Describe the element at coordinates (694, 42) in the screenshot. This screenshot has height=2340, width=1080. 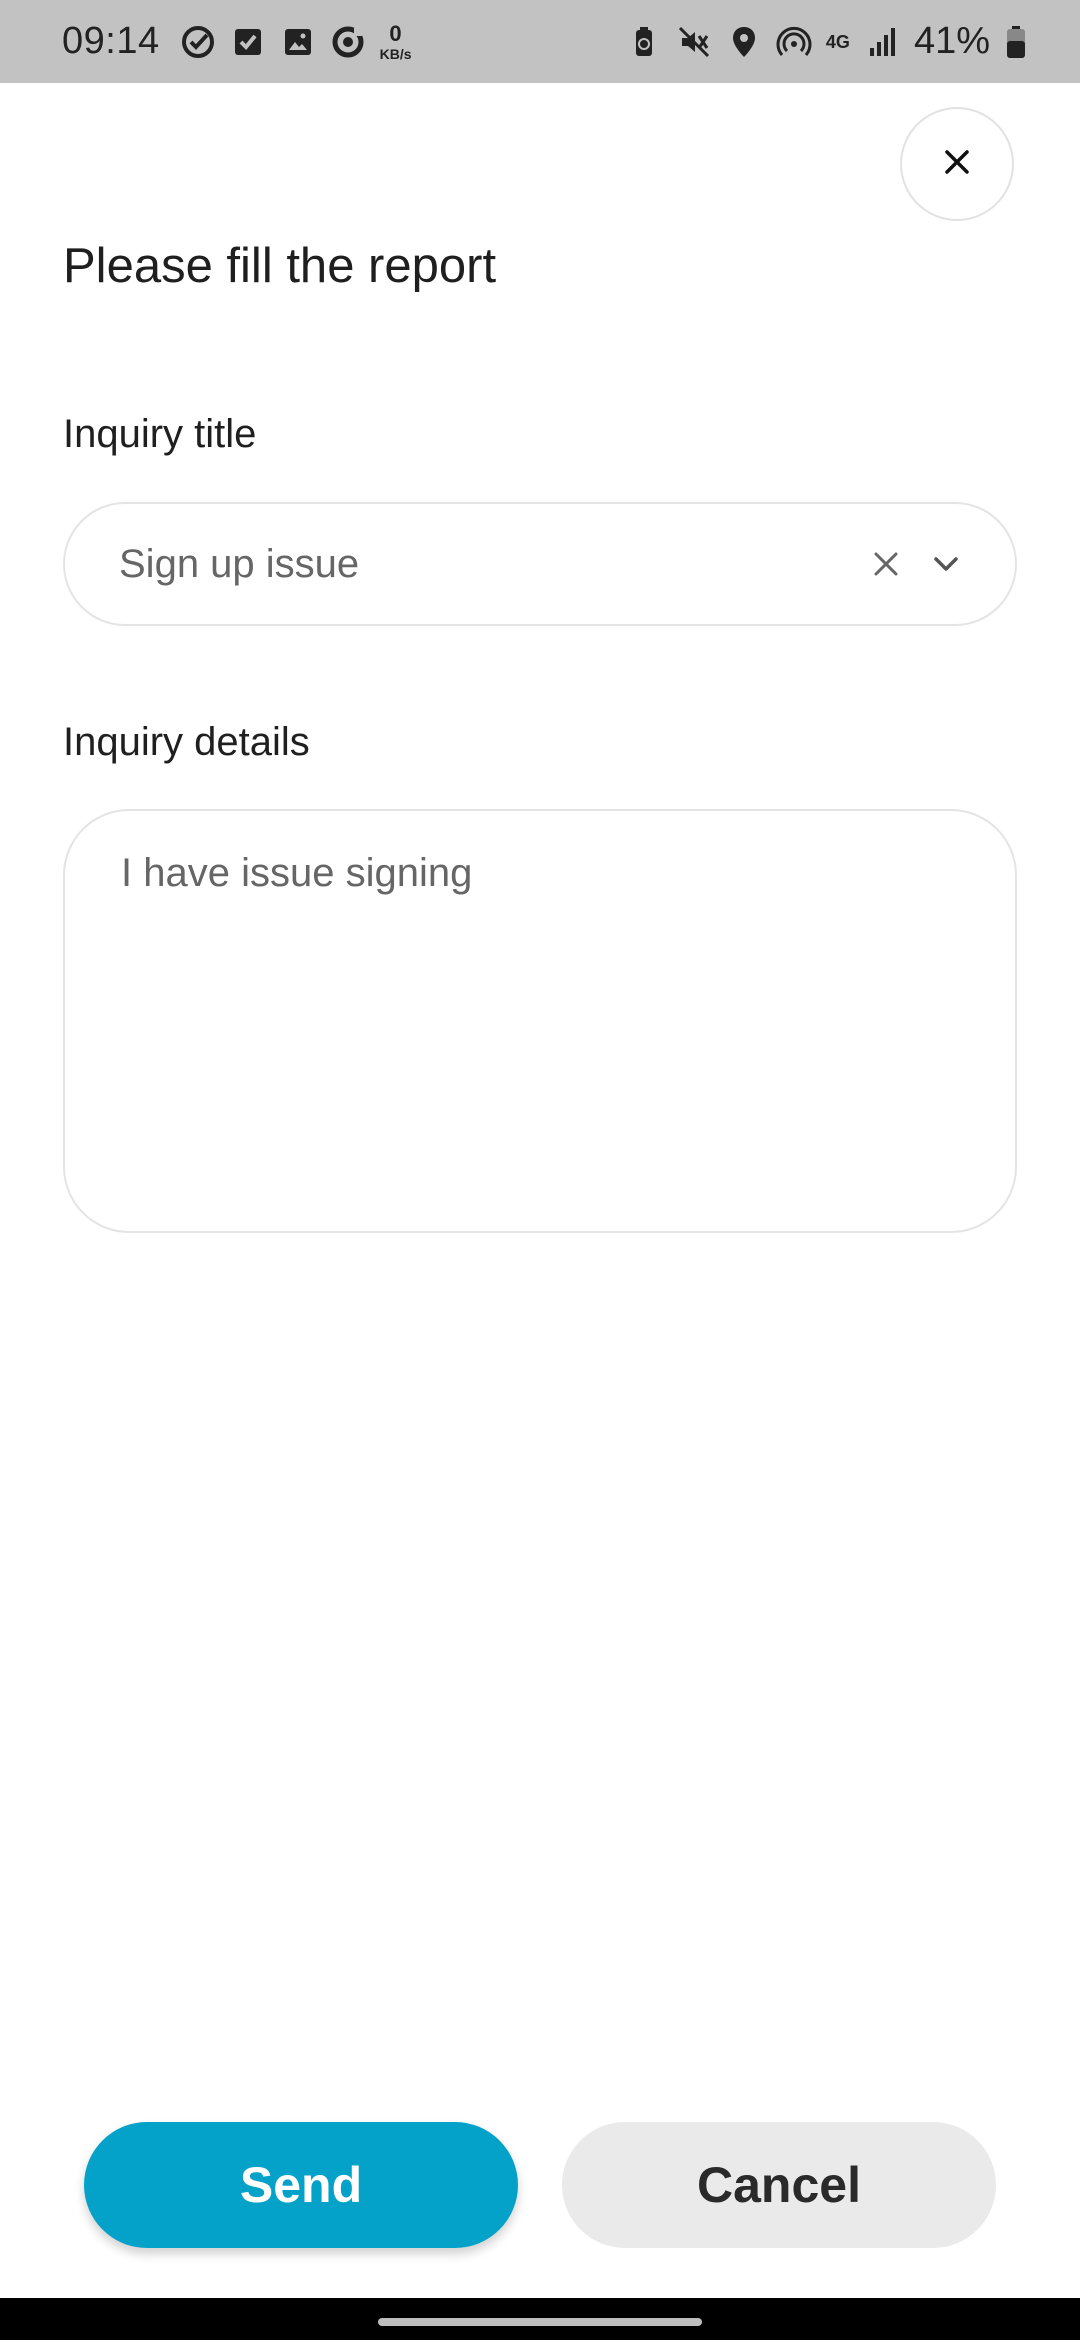
I see `mute-icon` at that location.